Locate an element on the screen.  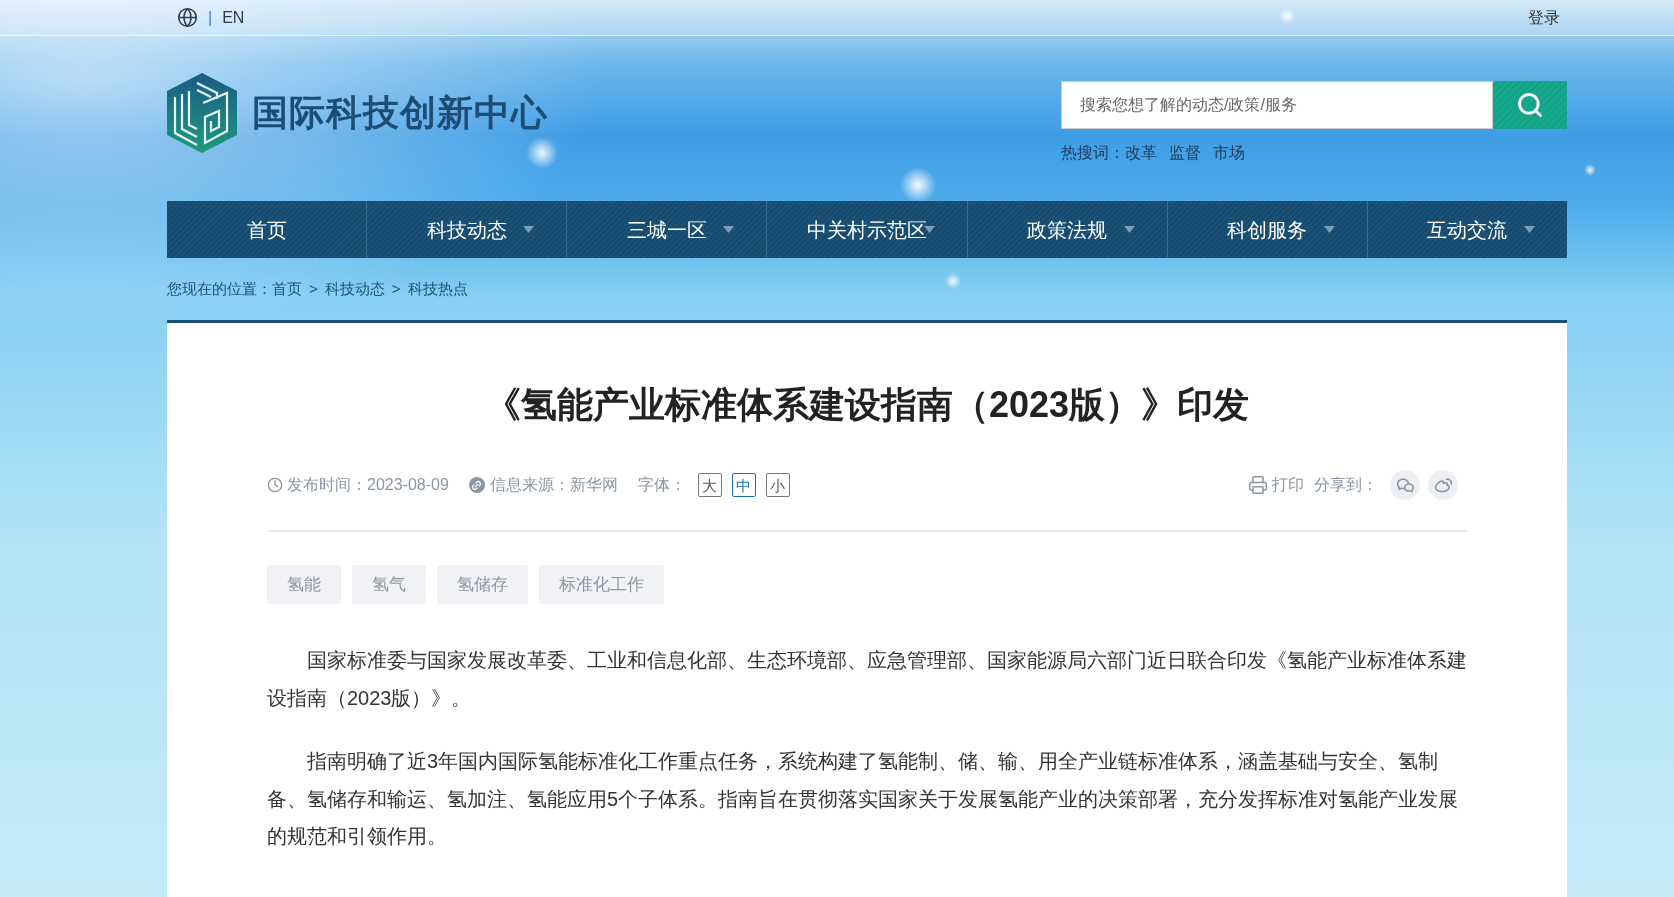
breadcrumb-link: 科技动态 is located at coordinates (354, 289).